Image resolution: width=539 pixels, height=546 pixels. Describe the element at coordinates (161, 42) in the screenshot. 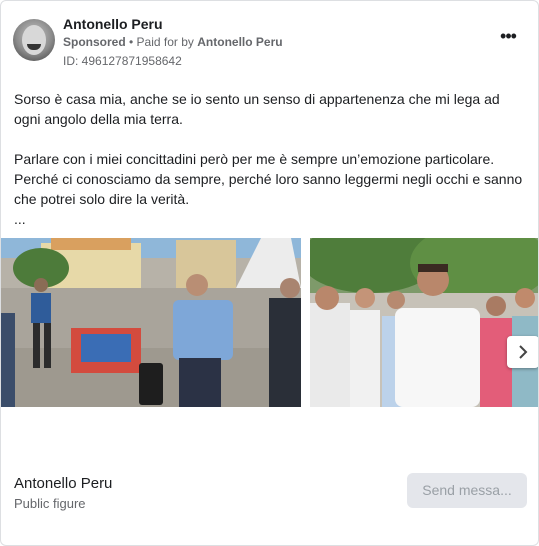

I see `paid-for-prefix: • Paid for by` at that location.